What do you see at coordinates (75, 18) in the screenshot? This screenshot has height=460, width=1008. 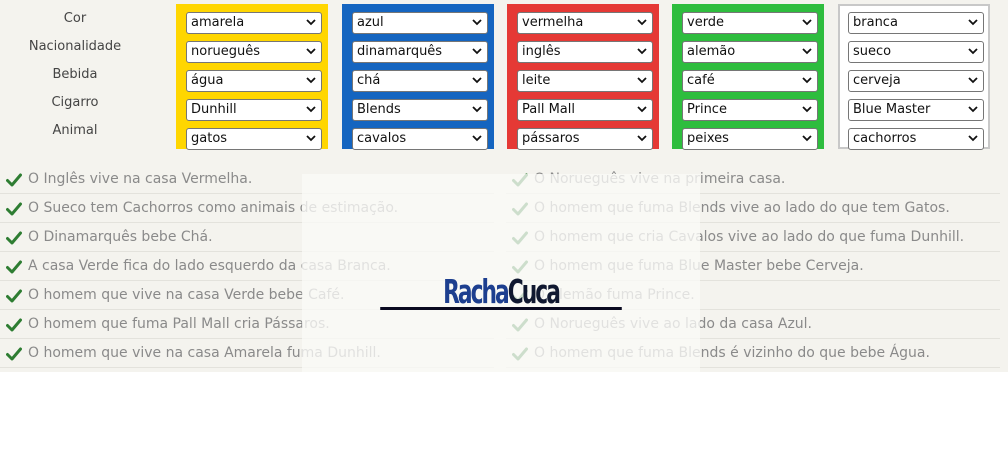 I see `row-label: Cor` at bounding box center [75, 18].